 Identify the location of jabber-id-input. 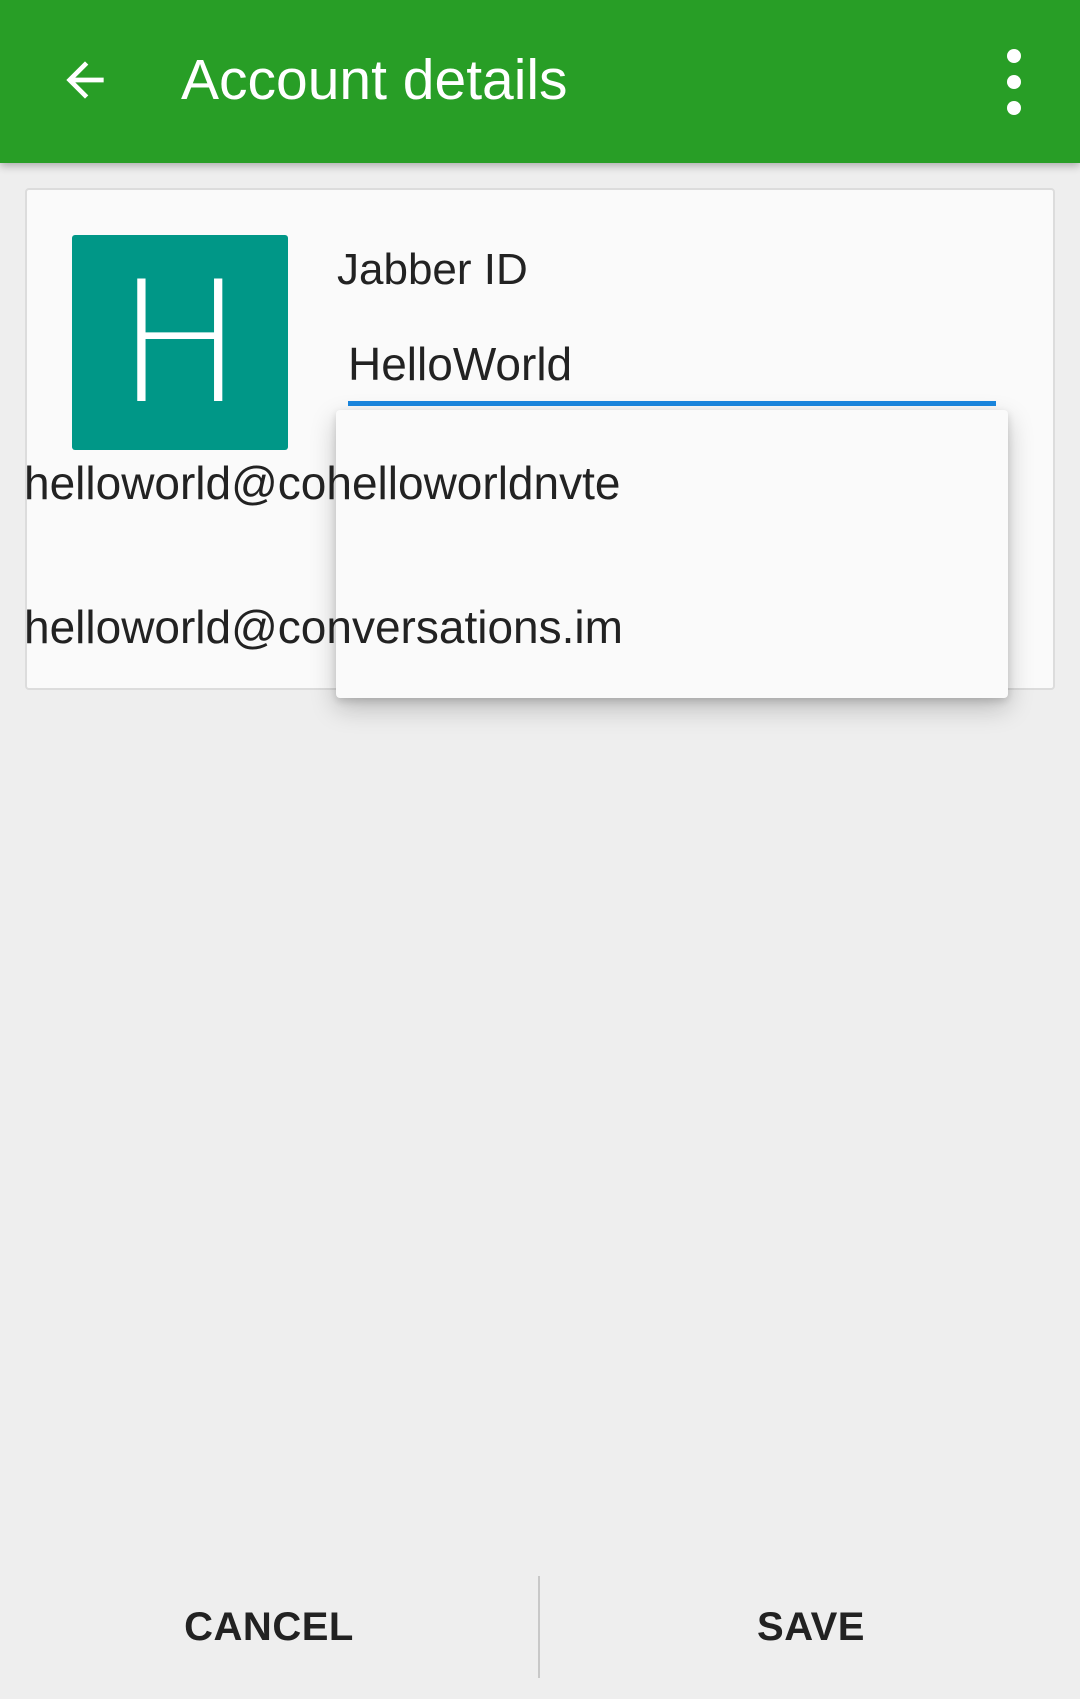
(672, 364).